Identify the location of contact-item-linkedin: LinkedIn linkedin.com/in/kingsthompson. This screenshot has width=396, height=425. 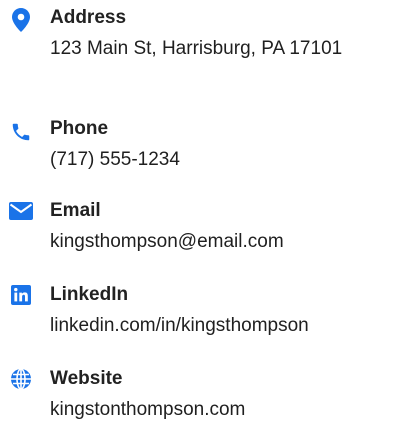
(198, 315).